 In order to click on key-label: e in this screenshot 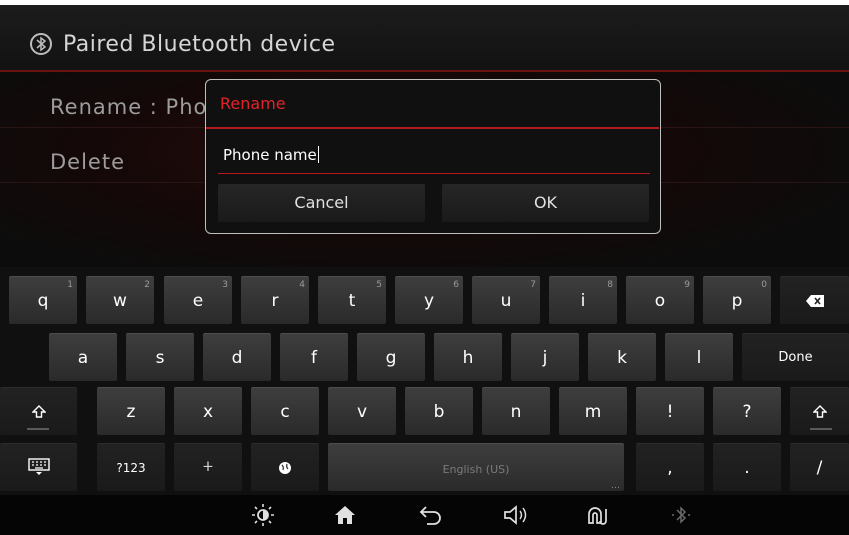, I will do `click(198, 301)`.